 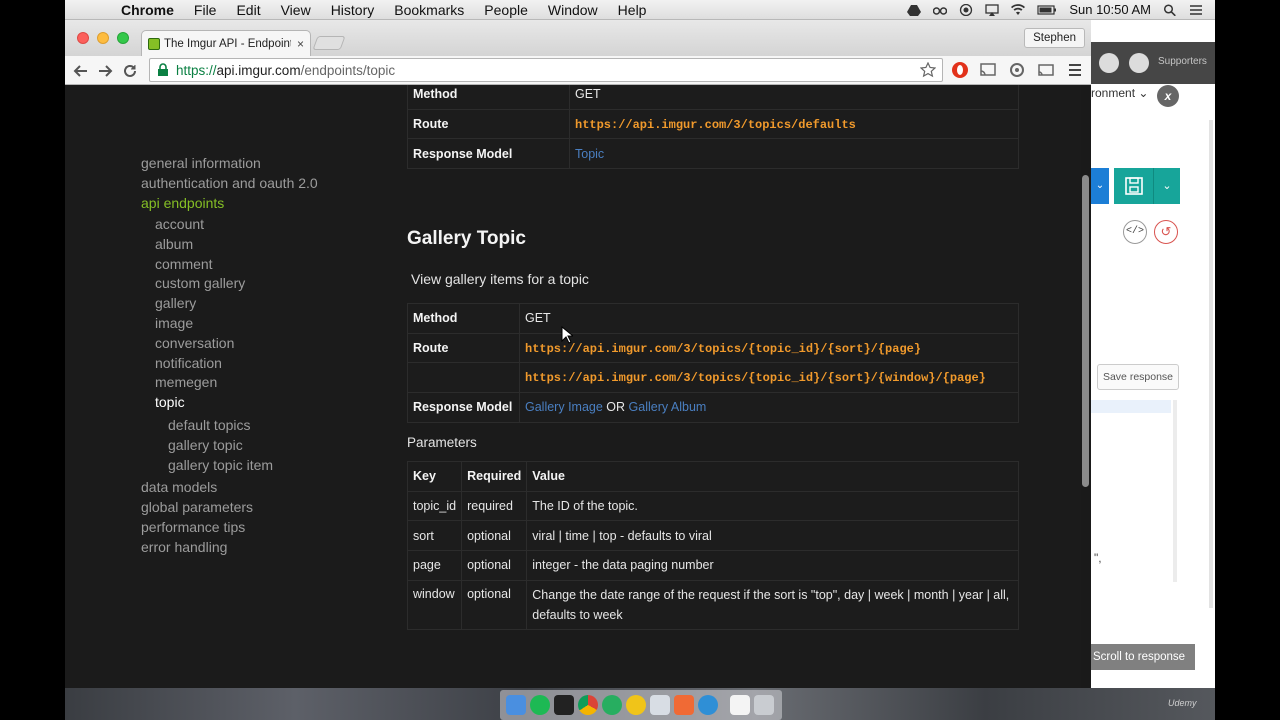 I want to click on param-required: optional, so click(x=494, y=565).